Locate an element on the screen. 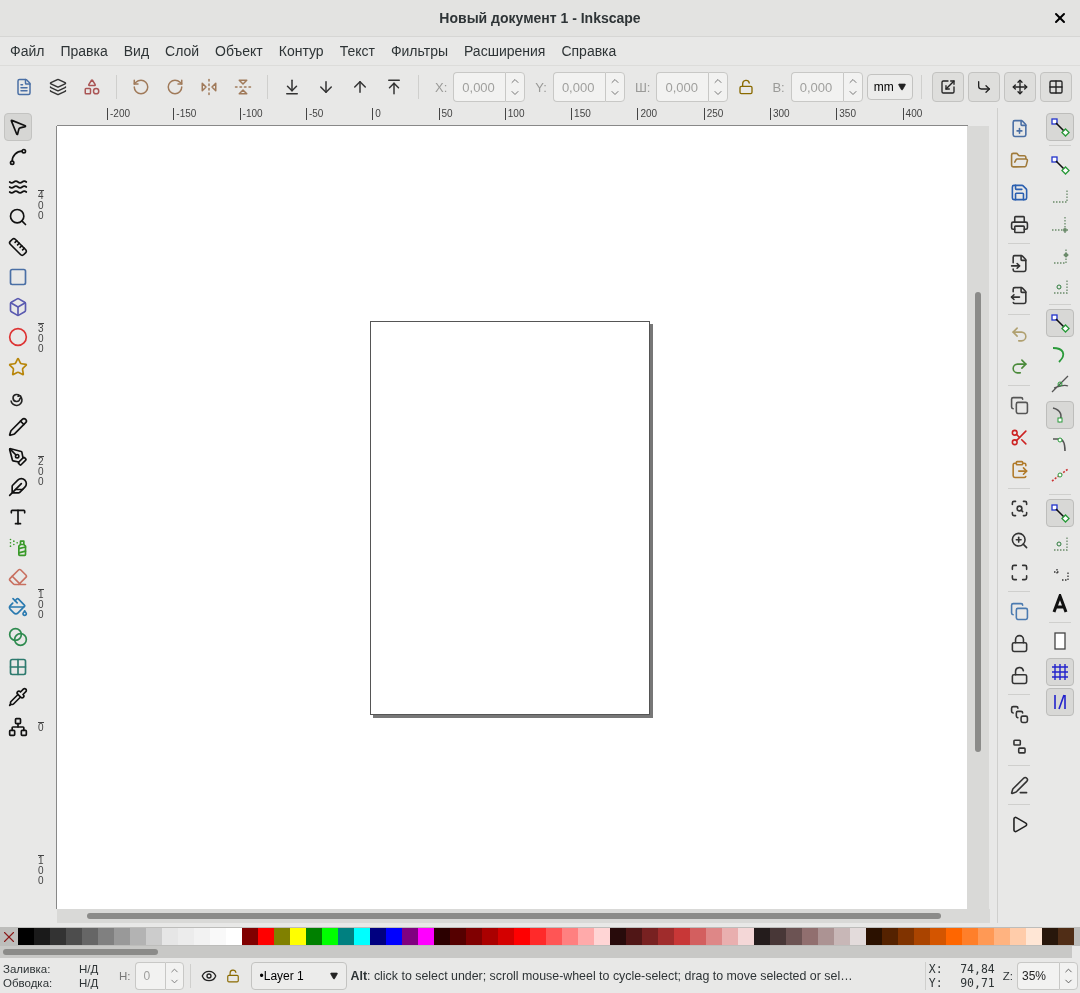  fill-value: Н/Д is located at coordinates (89, 968).